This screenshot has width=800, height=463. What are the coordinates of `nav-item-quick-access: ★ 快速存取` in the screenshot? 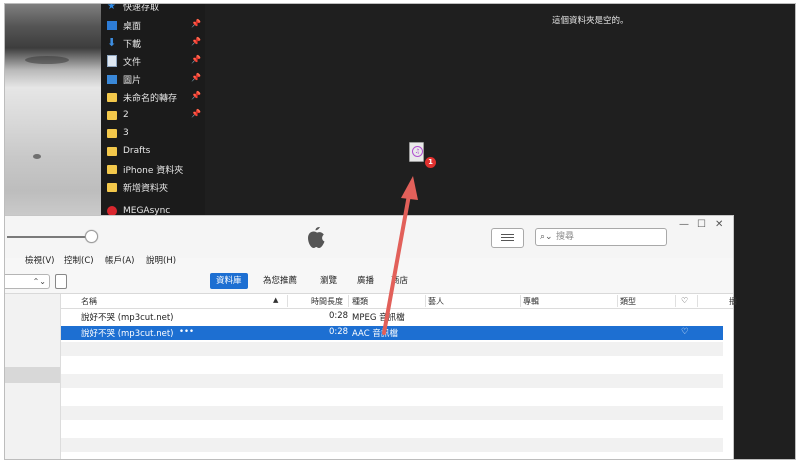 It's located at (155, 8).